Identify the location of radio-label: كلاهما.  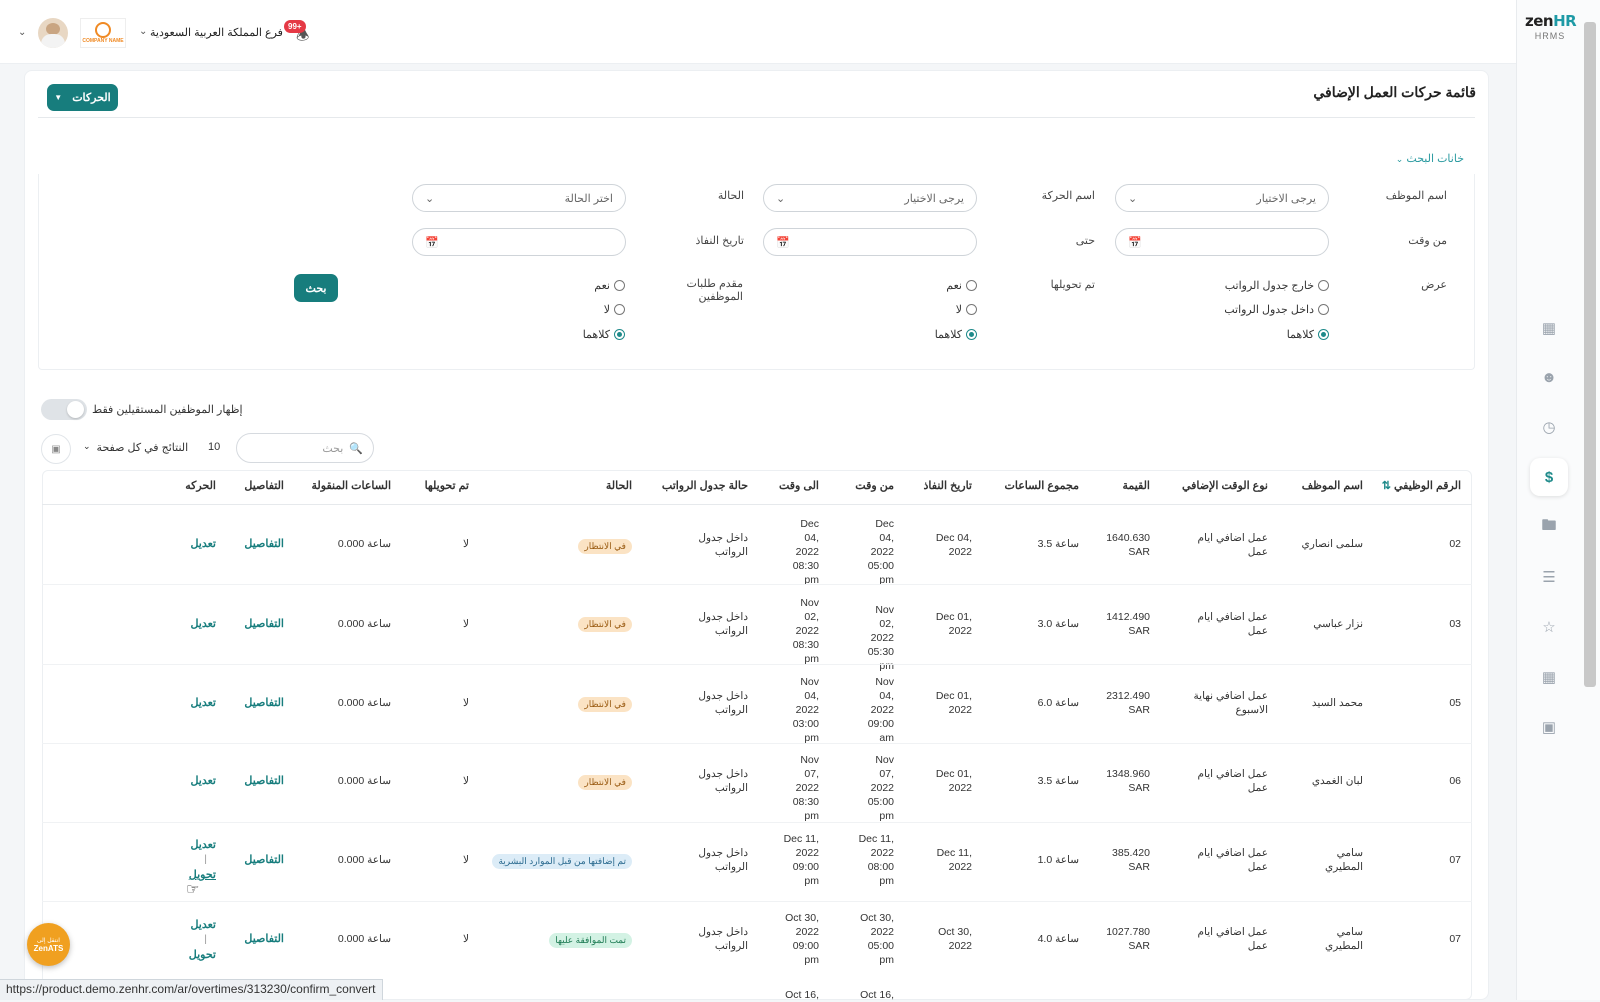
(1300, 335).